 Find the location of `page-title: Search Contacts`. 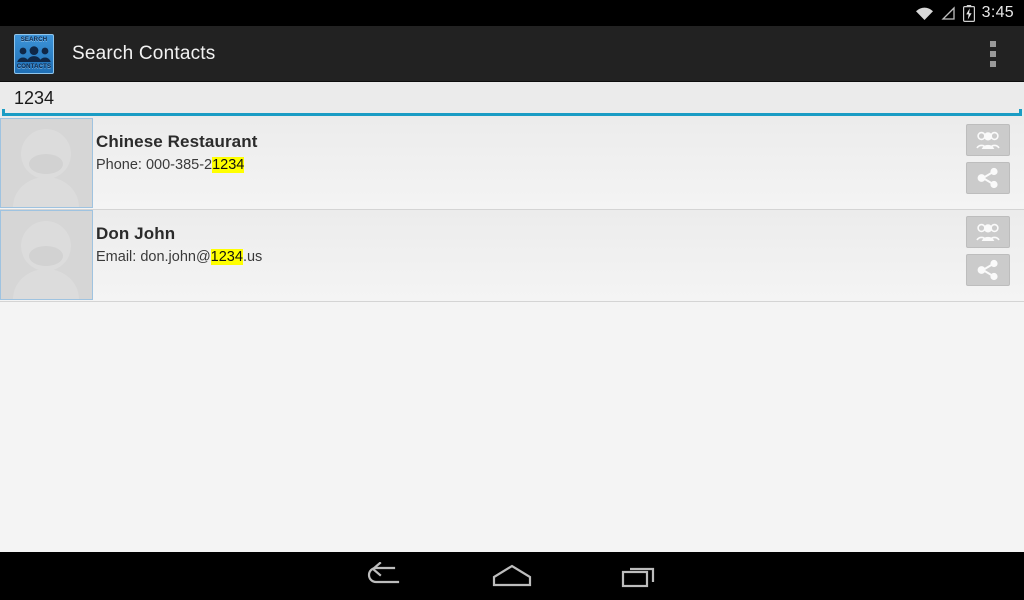

page-title: Search Contacts is located at coordinates (144, 53).